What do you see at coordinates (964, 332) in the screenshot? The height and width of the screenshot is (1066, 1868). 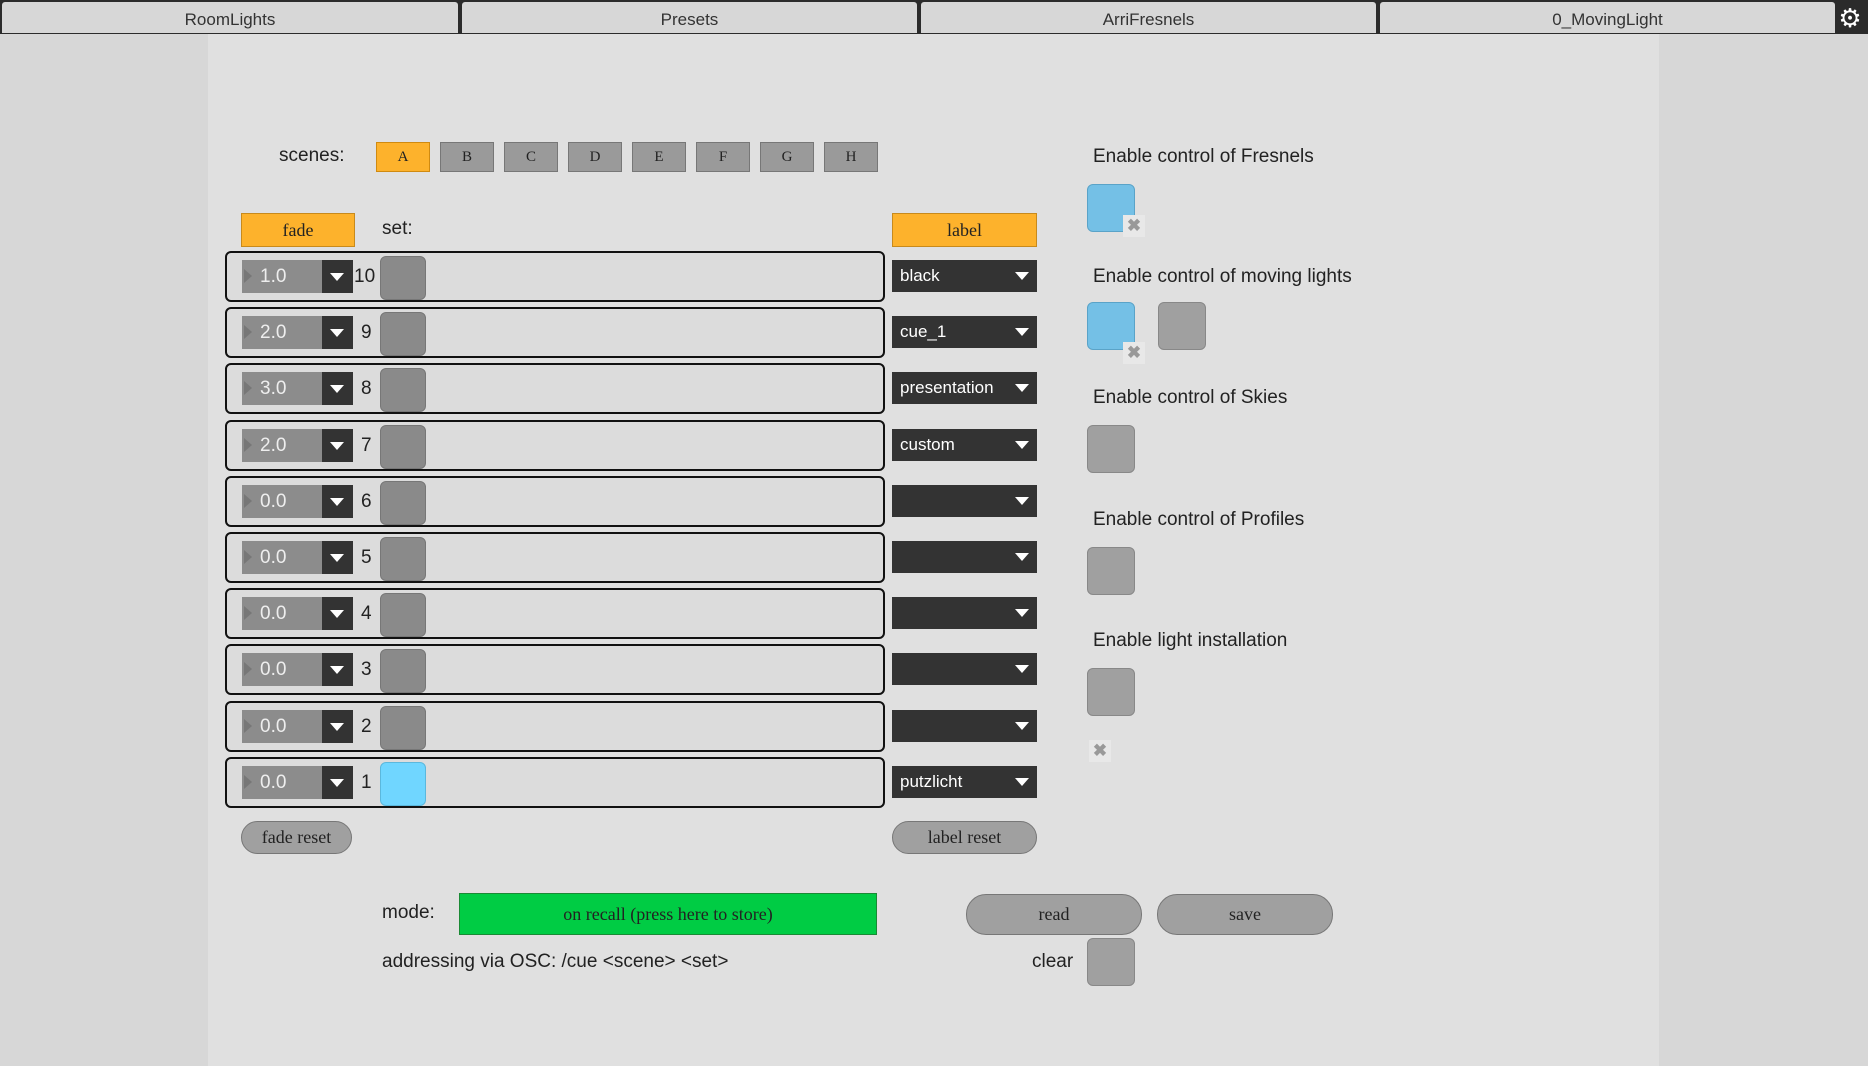 I see `label-dropdown: cue_1` at bounding box center [964, 332].